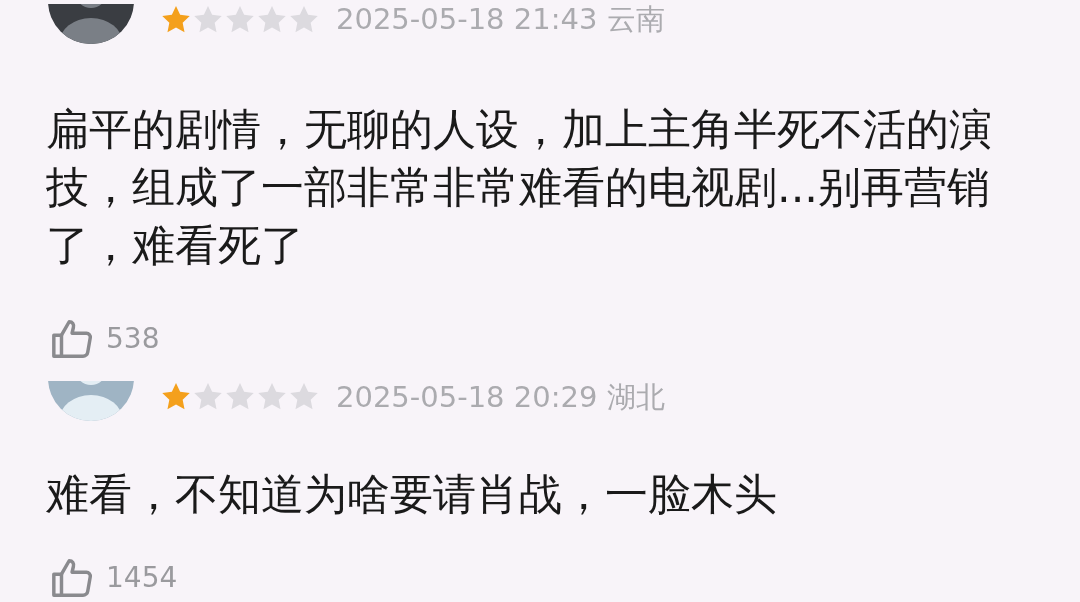 The height and width of the screenshot is (602, 1080). What do you see at coordinates (636, 397) in the screenshot?
I see `review-region: 湖北` at bounding box center [636, 397].